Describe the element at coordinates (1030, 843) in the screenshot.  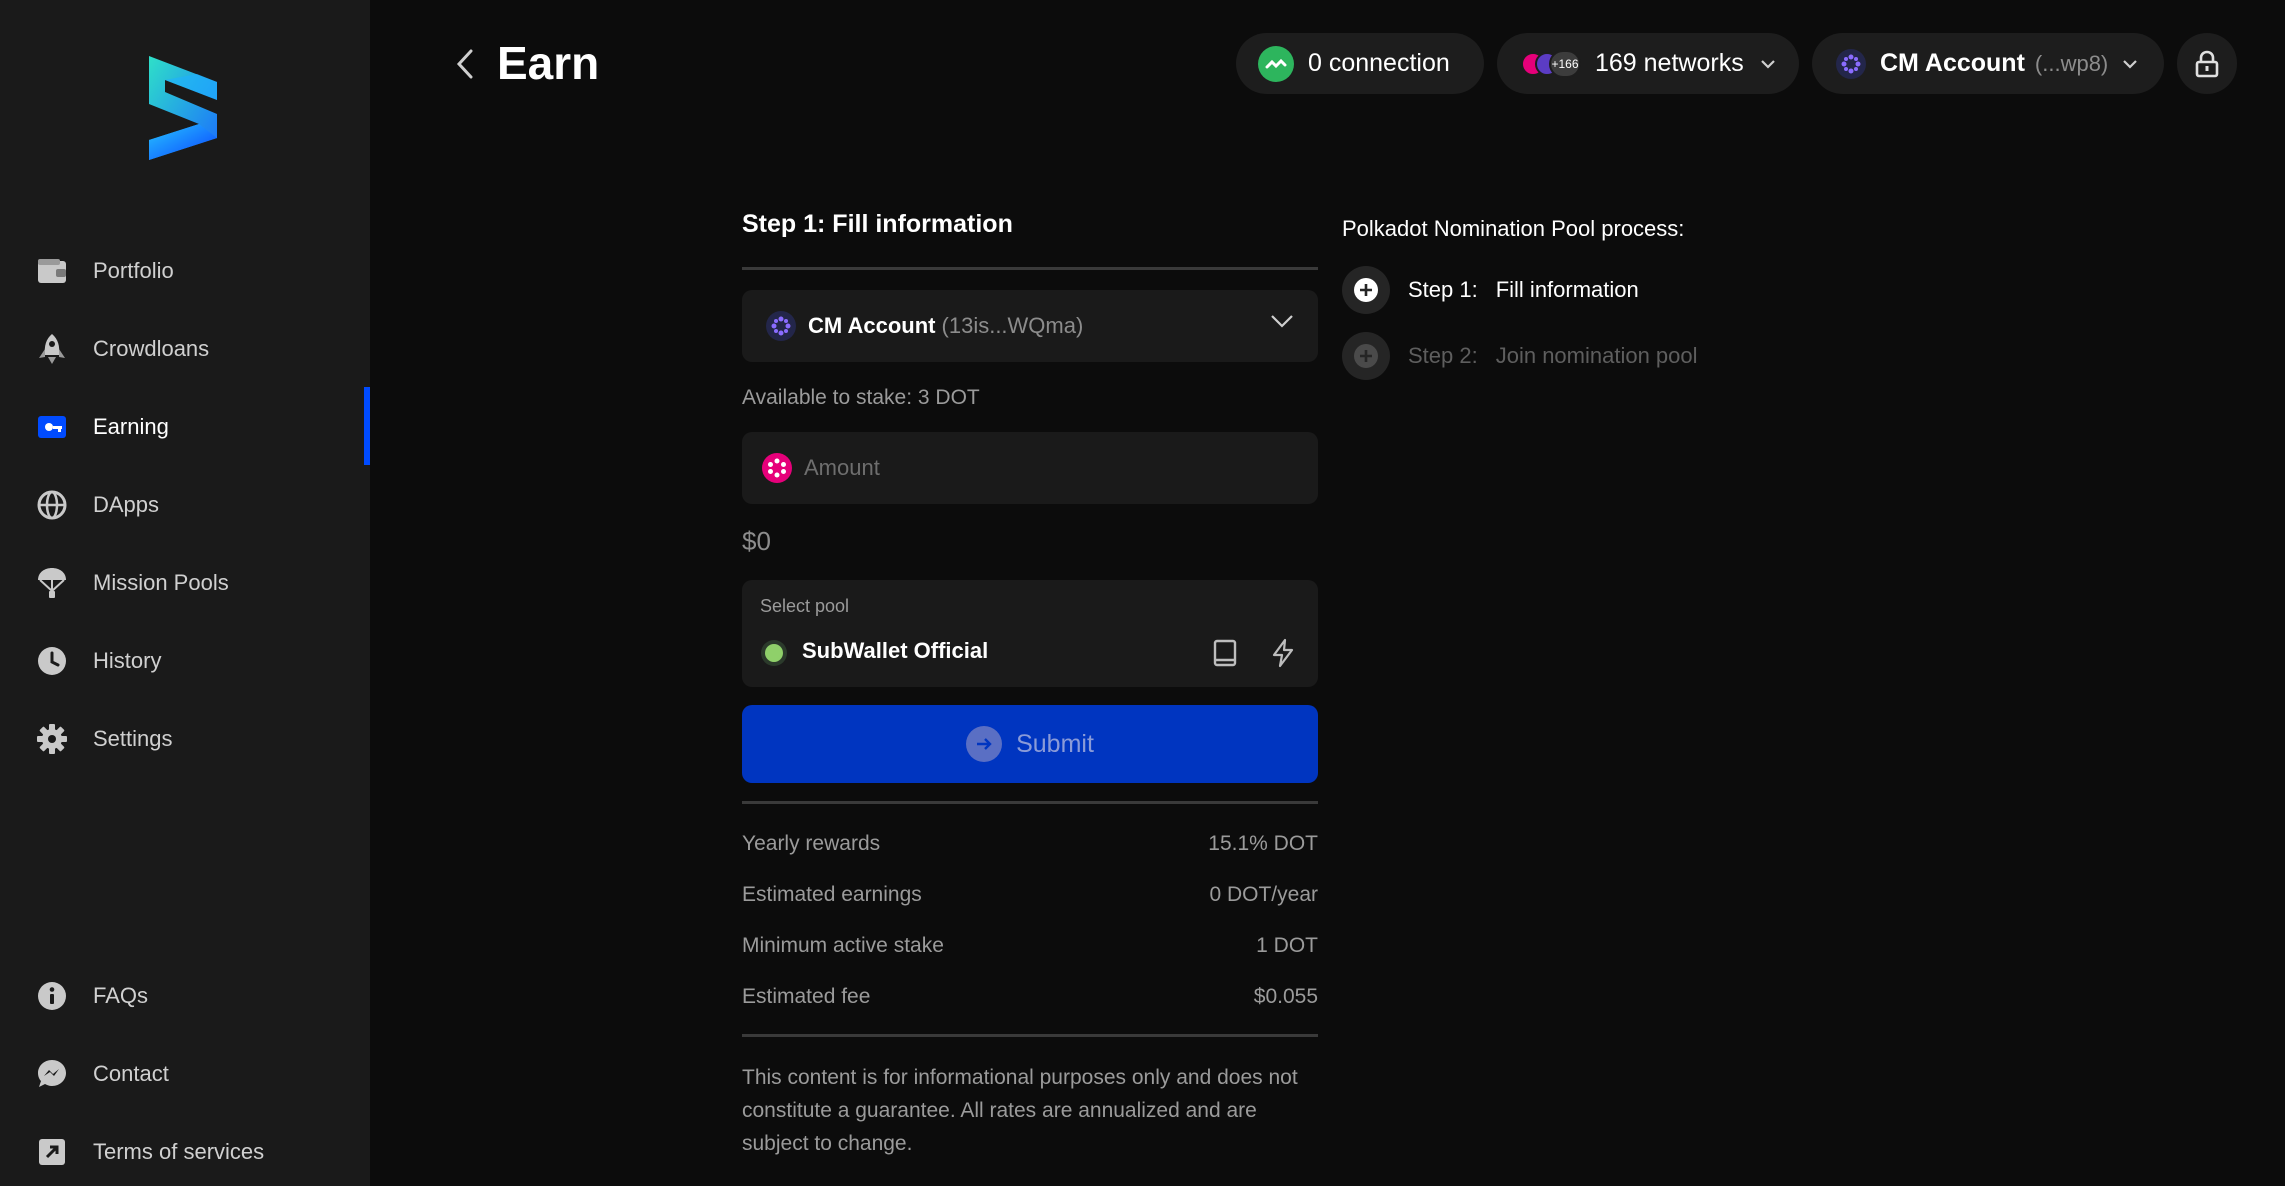
I see `info-row-yearly-rewards: Yearly rewards 15.1% DOT` at that location.